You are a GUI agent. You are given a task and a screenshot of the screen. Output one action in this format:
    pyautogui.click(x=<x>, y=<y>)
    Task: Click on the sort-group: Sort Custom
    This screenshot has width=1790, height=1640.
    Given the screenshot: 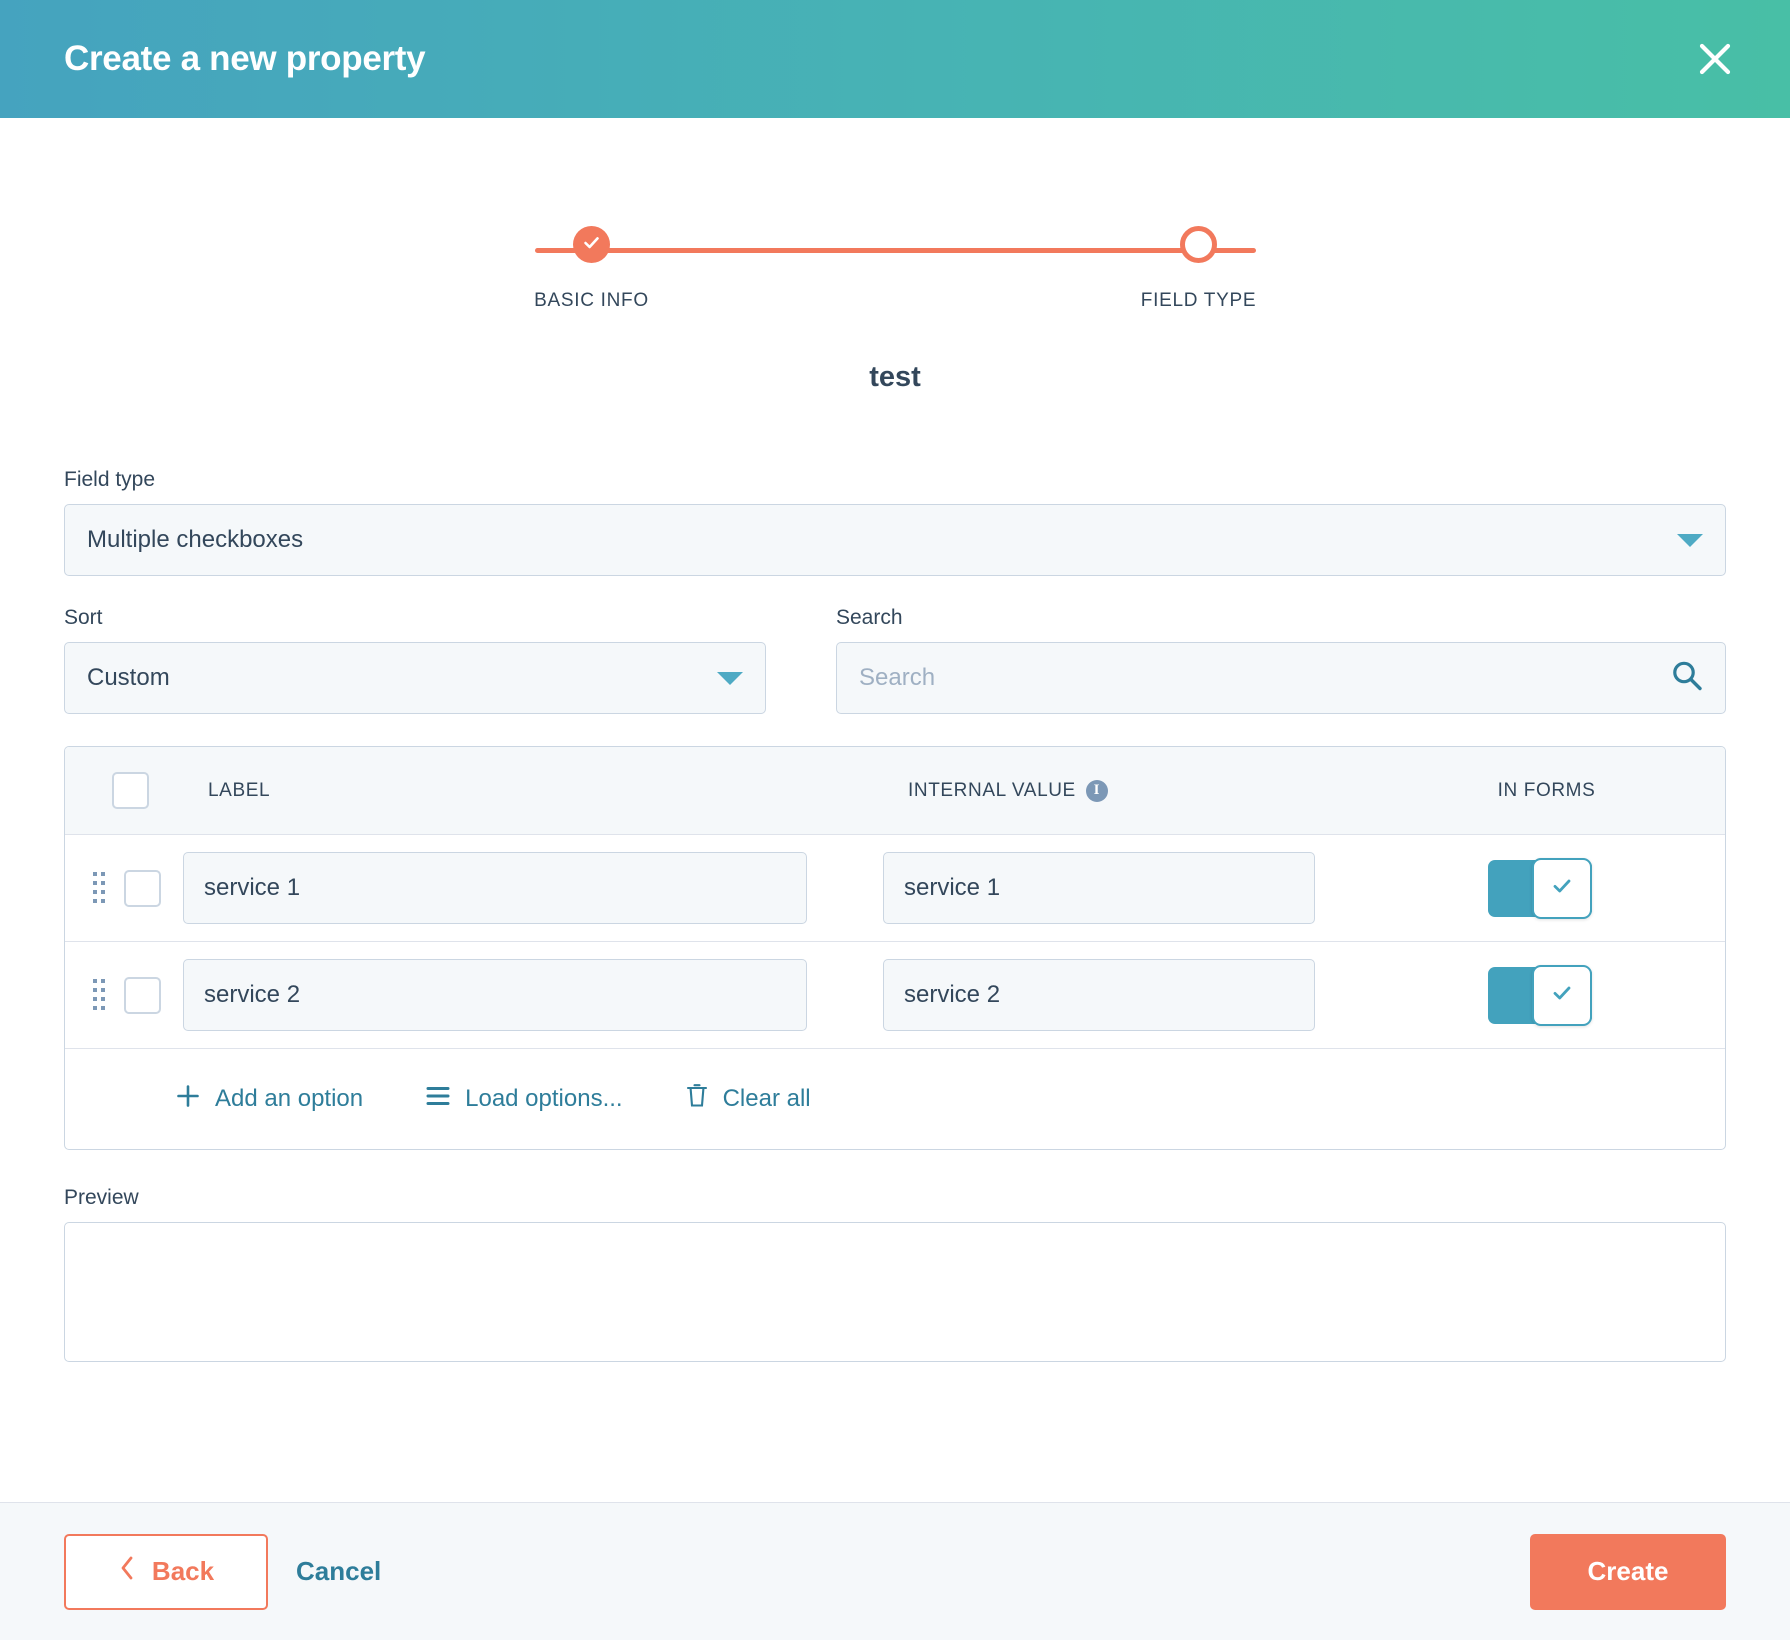 What is the action you would take?
    pyautogui.click(x=415, y=660)
    